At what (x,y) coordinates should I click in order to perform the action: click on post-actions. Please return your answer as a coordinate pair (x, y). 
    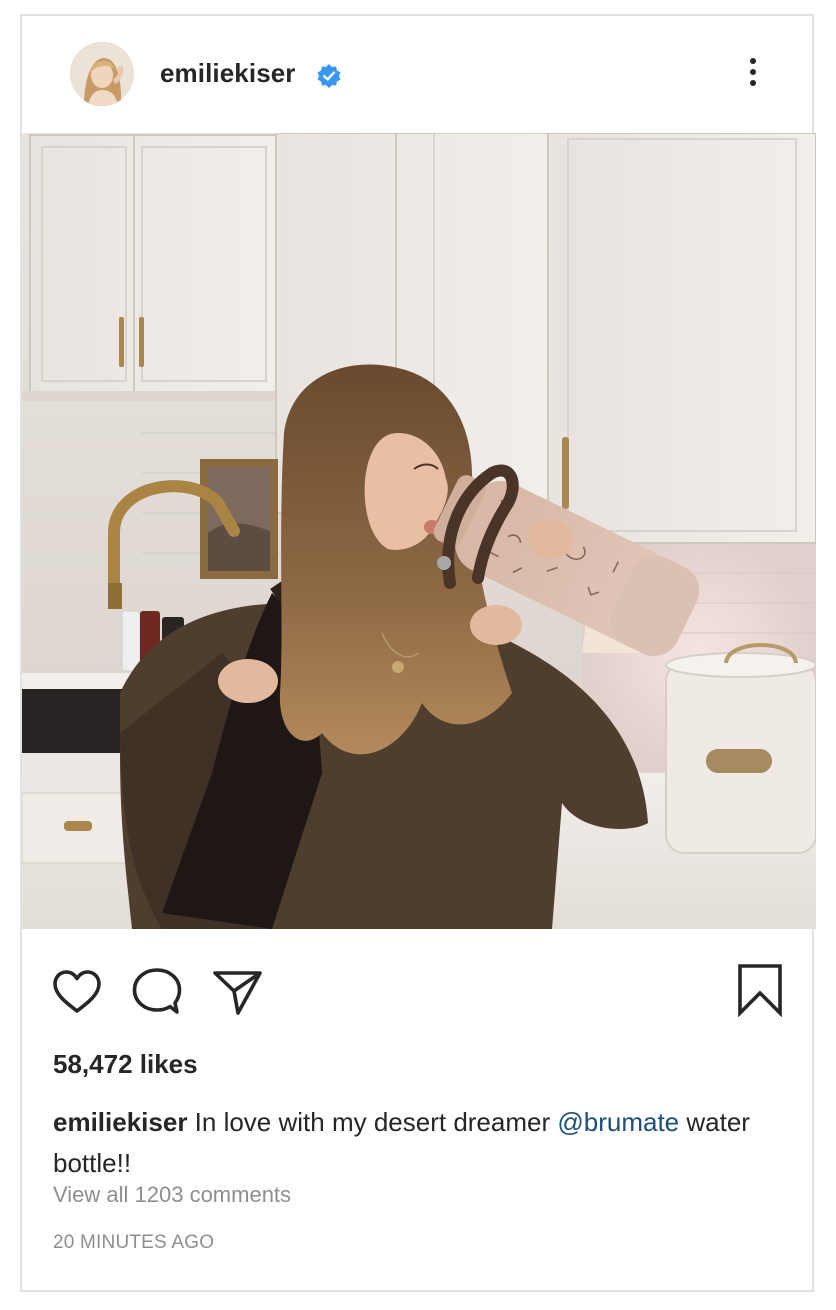
    Looking at the image, I should click on (417, 989).